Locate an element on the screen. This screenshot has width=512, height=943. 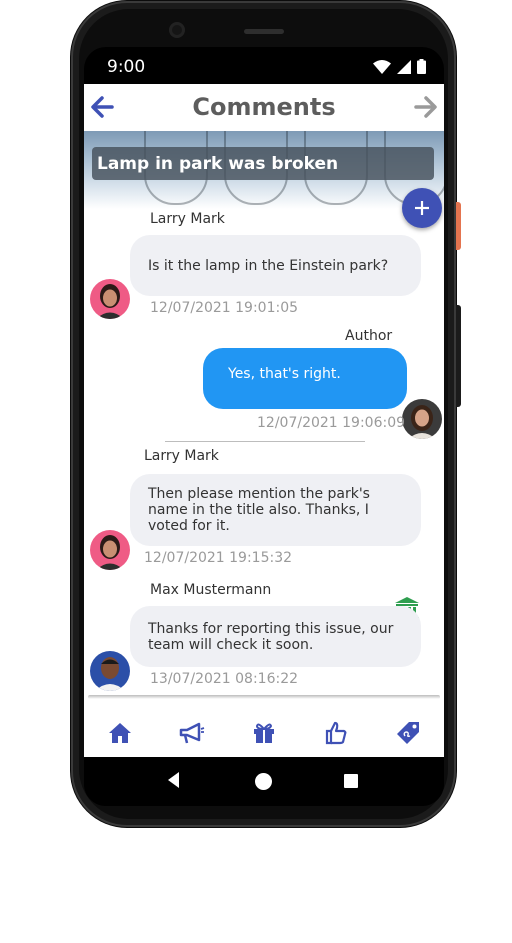
own-comment-bubble: Yes, that's right. is located at coordinates (305, 378).